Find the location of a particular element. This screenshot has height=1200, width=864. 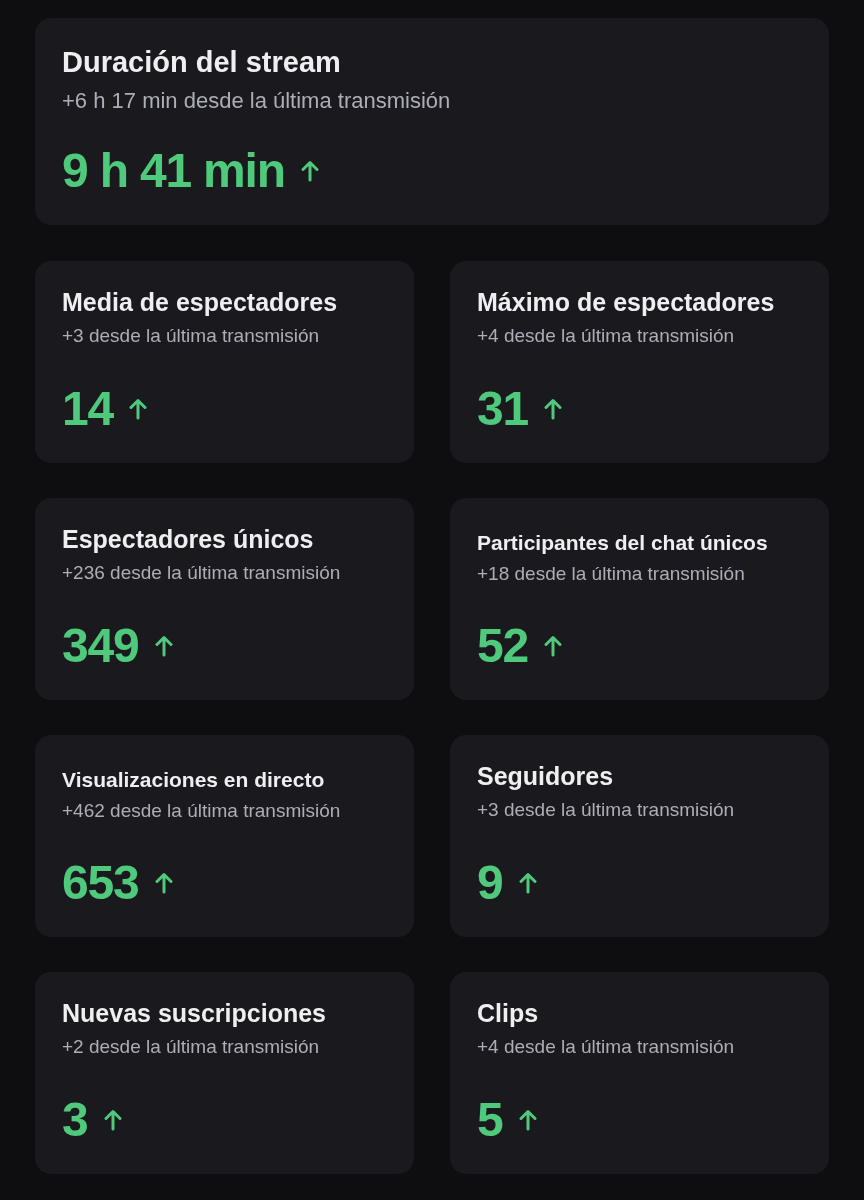

stat-value: 349 is located at coordinates (100, 646).